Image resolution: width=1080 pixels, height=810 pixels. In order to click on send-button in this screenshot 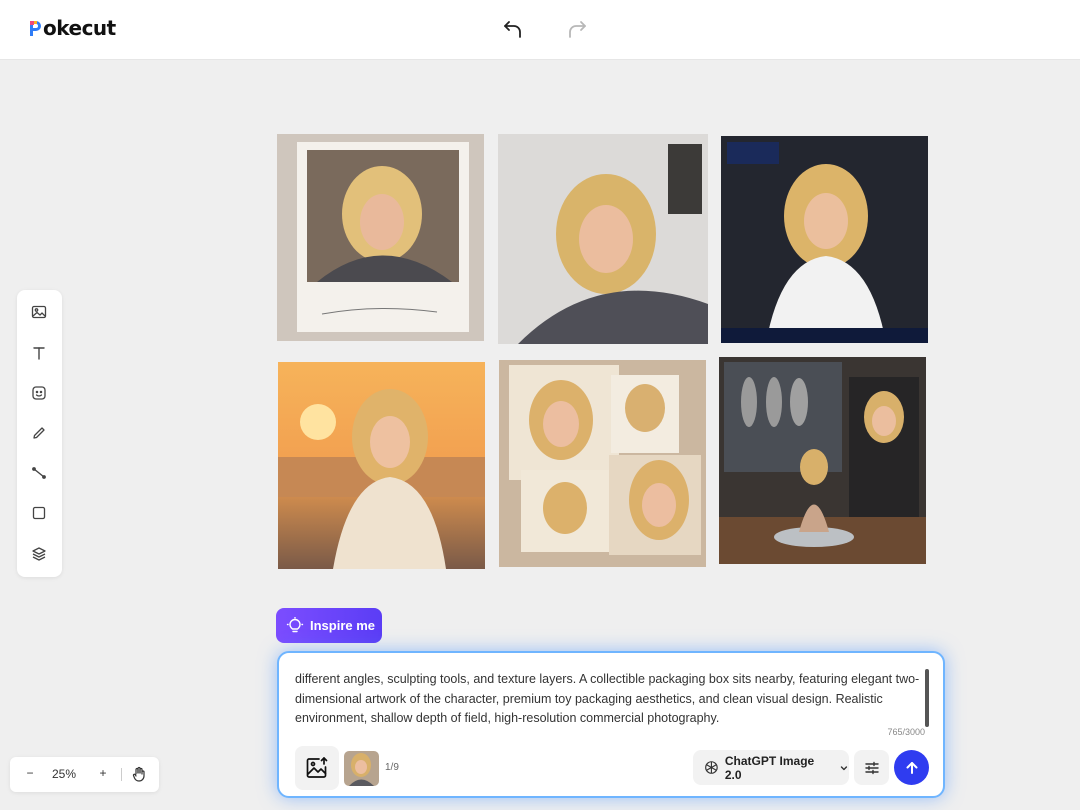, I will do `click(911, 767)`.